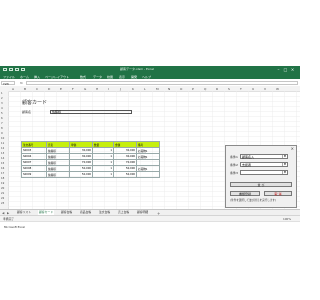 The image size is (320, 300). I want to click on column-header: N, so click(169, 89).